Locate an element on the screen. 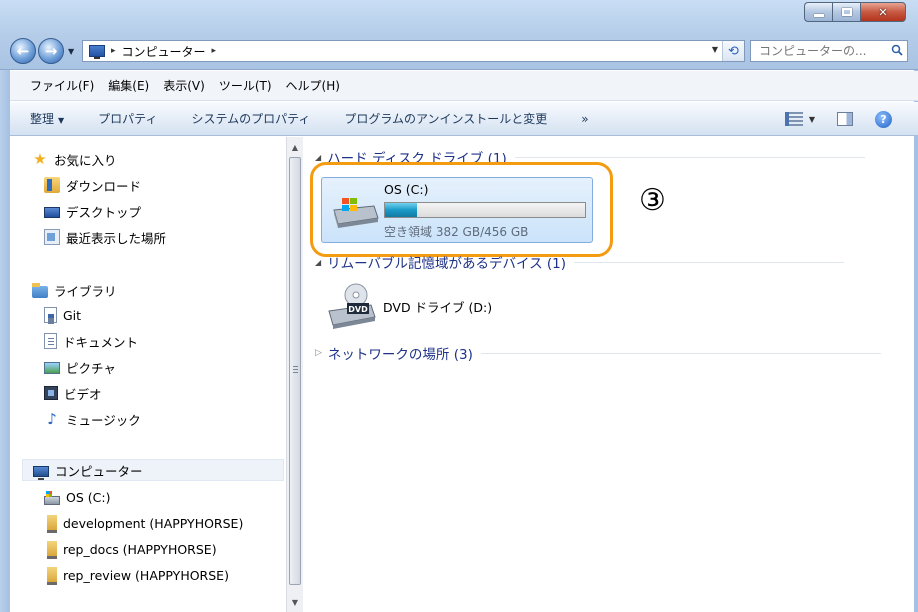  menu-bar: ファイル(F) 編集(E) 表示(V) ツール(T) ヘルプ(H) is located at coordinates (464, 86).